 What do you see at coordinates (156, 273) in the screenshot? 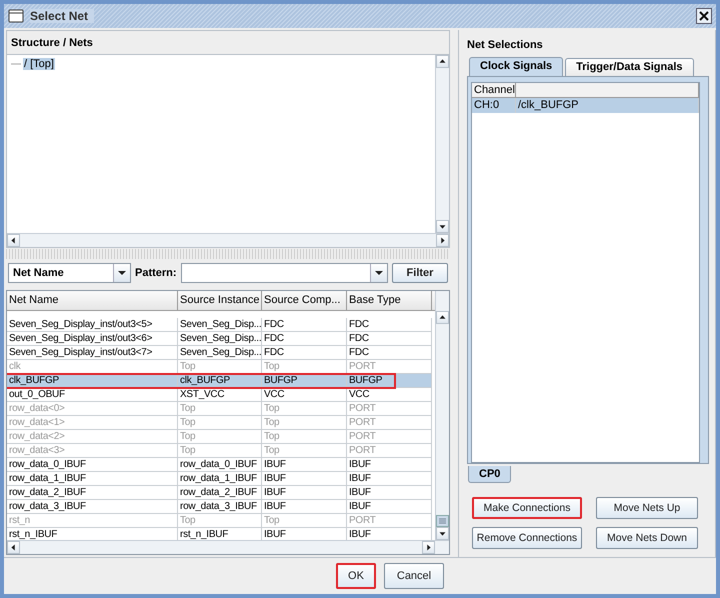
I see `pattern-label: Pattern:` at bounding box center [156, 273].